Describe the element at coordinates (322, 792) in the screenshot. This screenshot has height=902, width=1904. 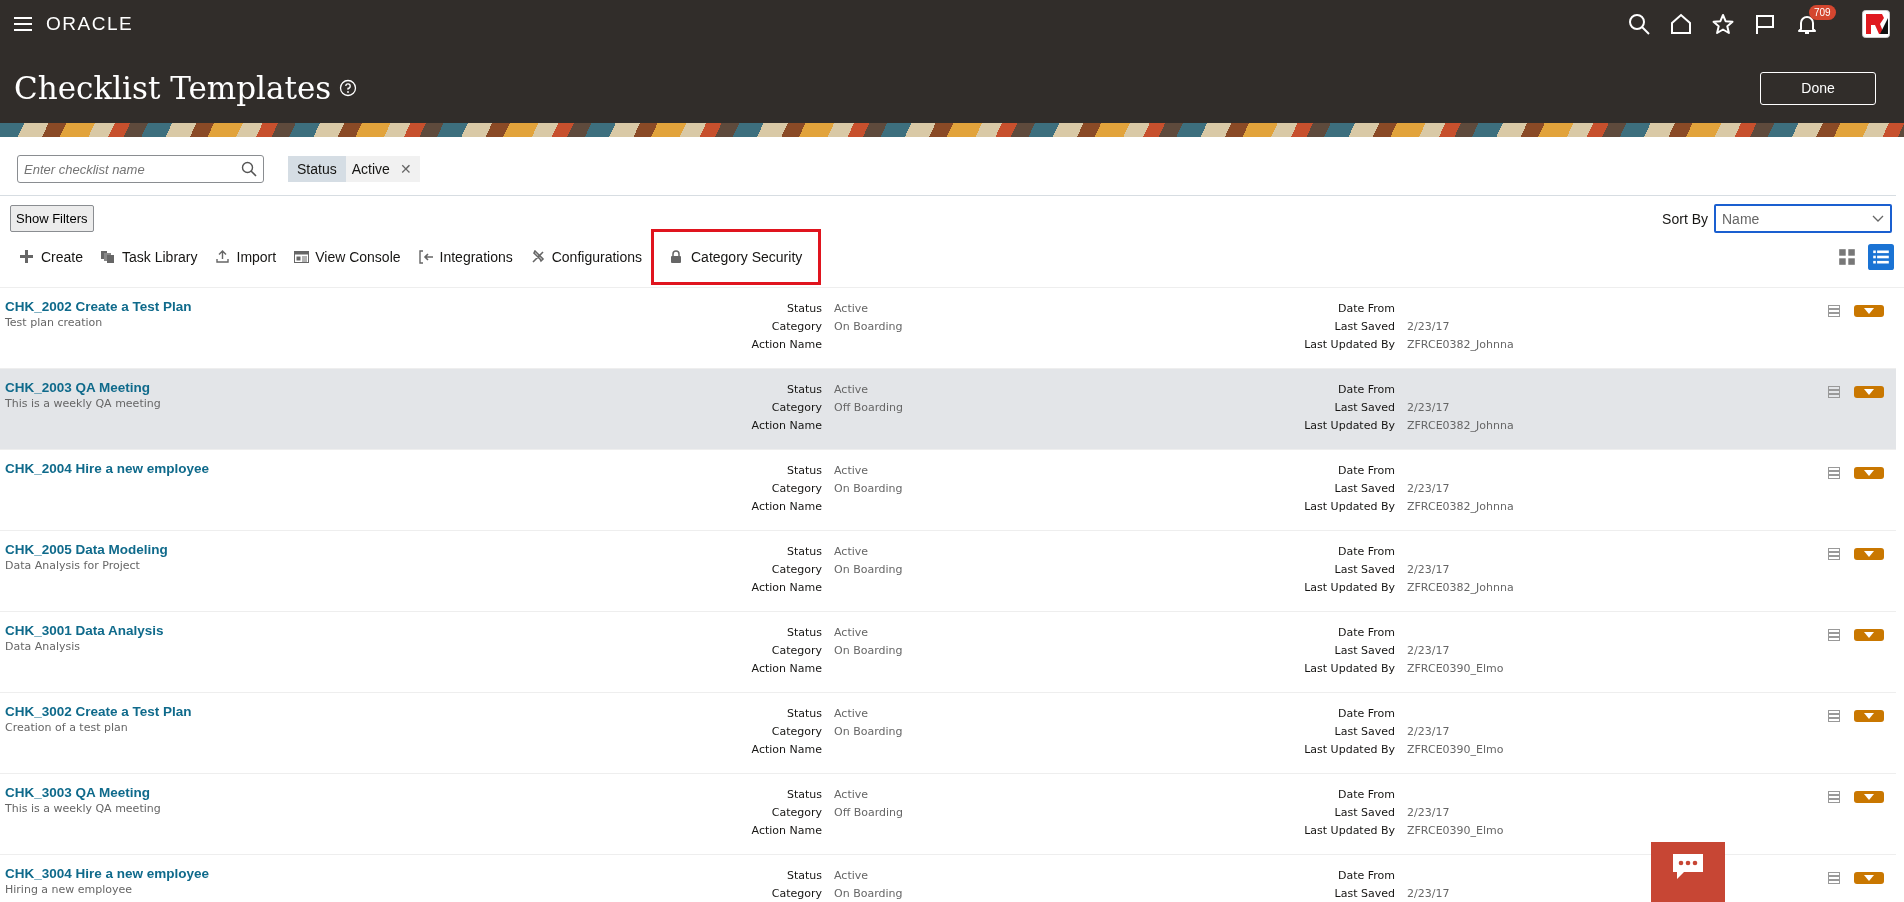
I see `template-link: CHK_3003 QA Meeting` at that location.